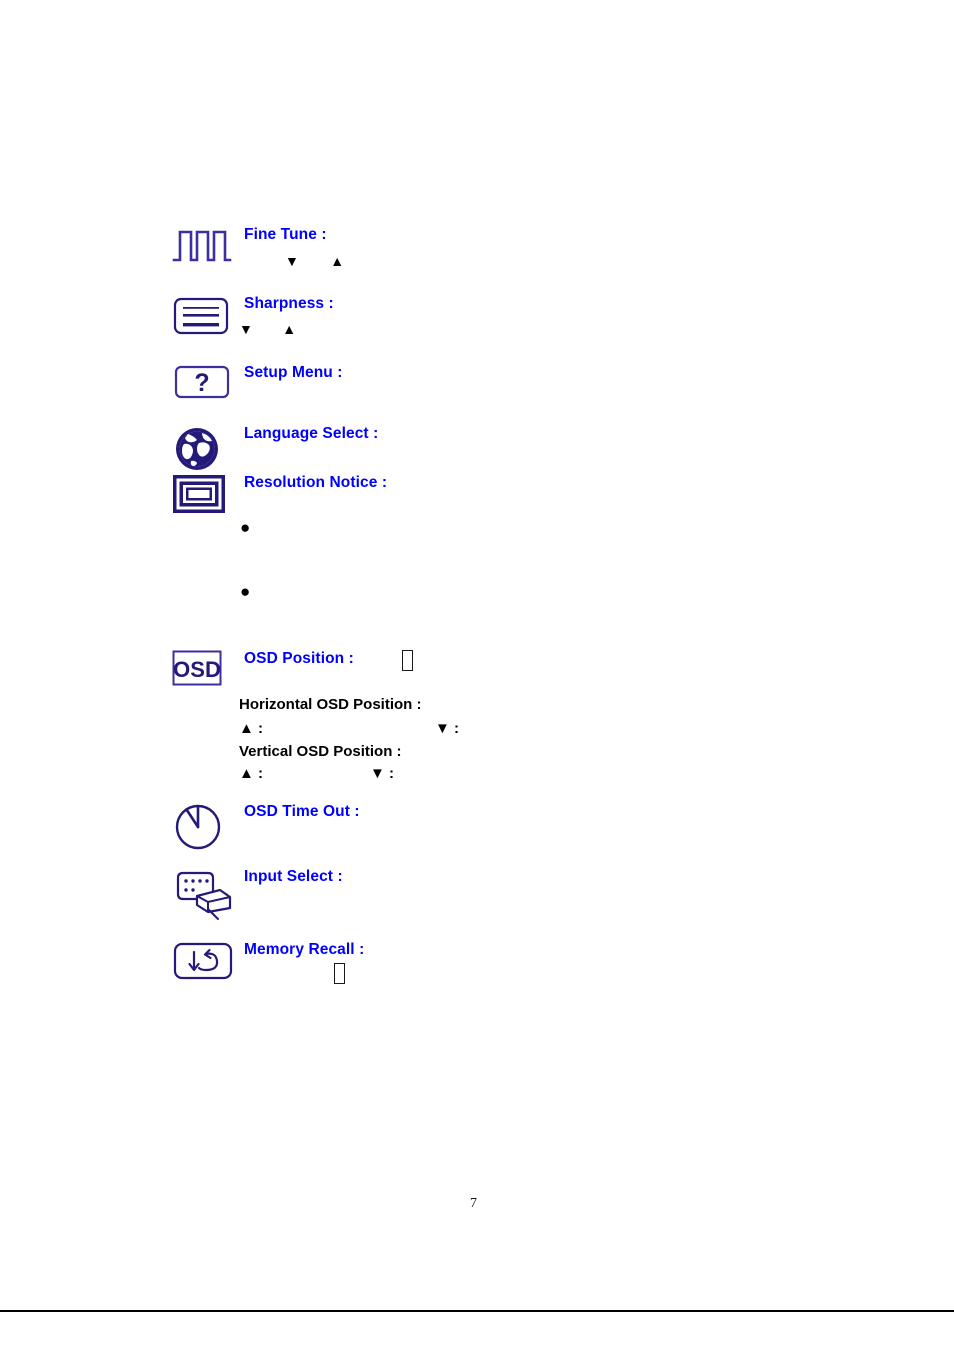 Image resolution: width=954 pixels, height=1351 pixels. I want to click on osd-time-out-label-cell: OSD Time Out :, so click(299, 811).